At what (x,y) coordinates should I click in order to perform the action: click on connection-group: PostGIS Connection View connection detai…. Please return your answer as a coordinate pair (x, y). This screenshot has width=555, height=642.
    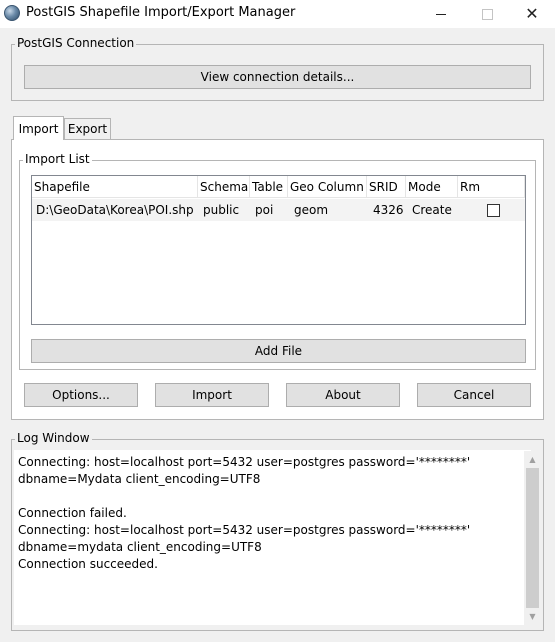
    Looking at the image, I should click on (277, 68).